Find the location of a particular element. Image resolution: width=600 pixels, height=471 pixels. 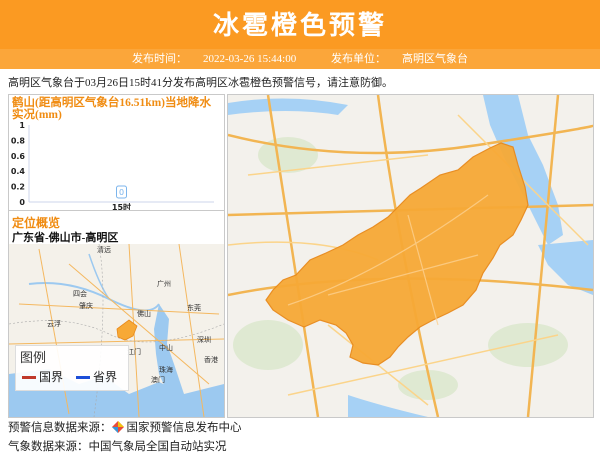

warning-source: 预警信息数据来源： 国家预警信息发布中心 is located at coordinates (125, 427).